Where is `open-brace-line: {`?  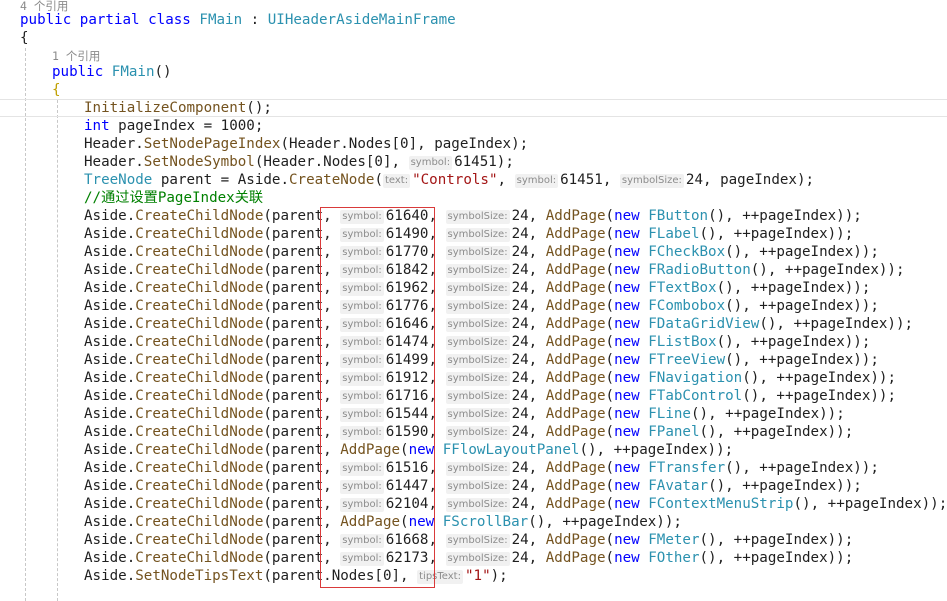
open-brace-line: { is located at coordinates (24, 38).